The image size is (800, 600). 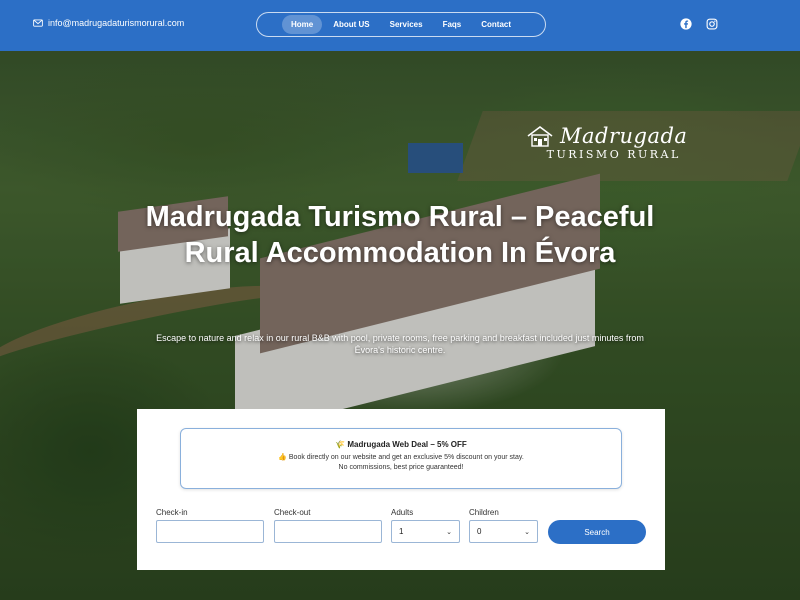 I want to click on checkin-group: Check-in, so click(x=210, y=525).